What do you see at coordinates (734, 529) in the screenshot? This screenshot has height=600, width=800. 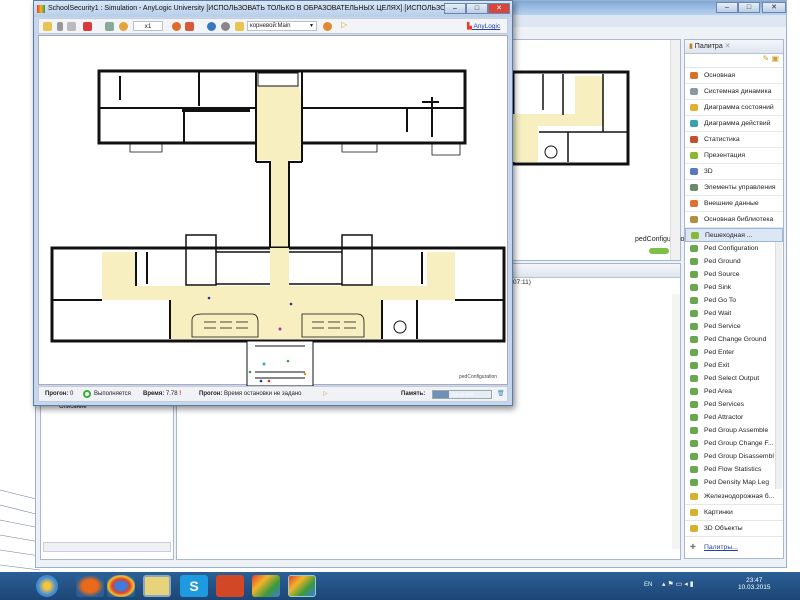 I see `palette-category: 3D Объекты` at bounding box center [734, 529].